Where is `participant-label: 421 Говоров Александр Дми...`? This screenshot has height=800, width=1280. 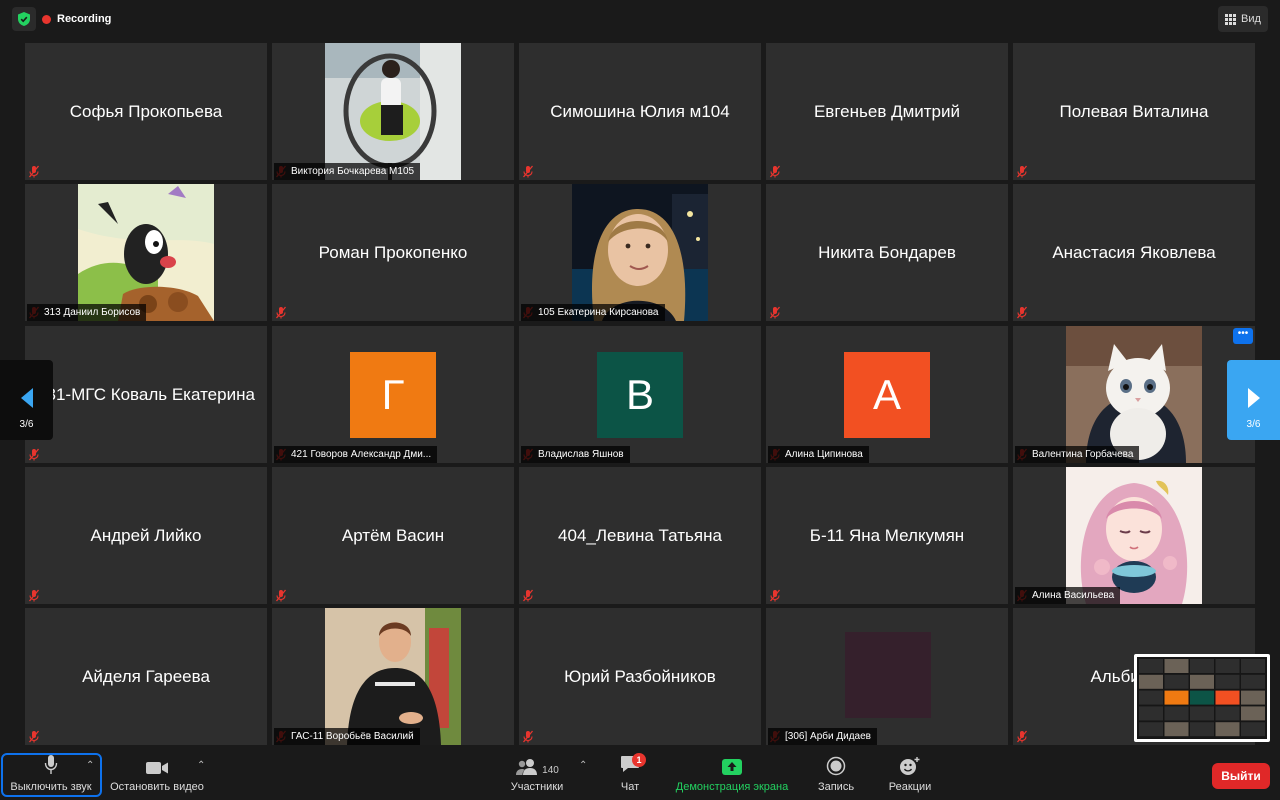 participant-label: 421 Говоров Александр Дми... is located at coordinates (356, 454).